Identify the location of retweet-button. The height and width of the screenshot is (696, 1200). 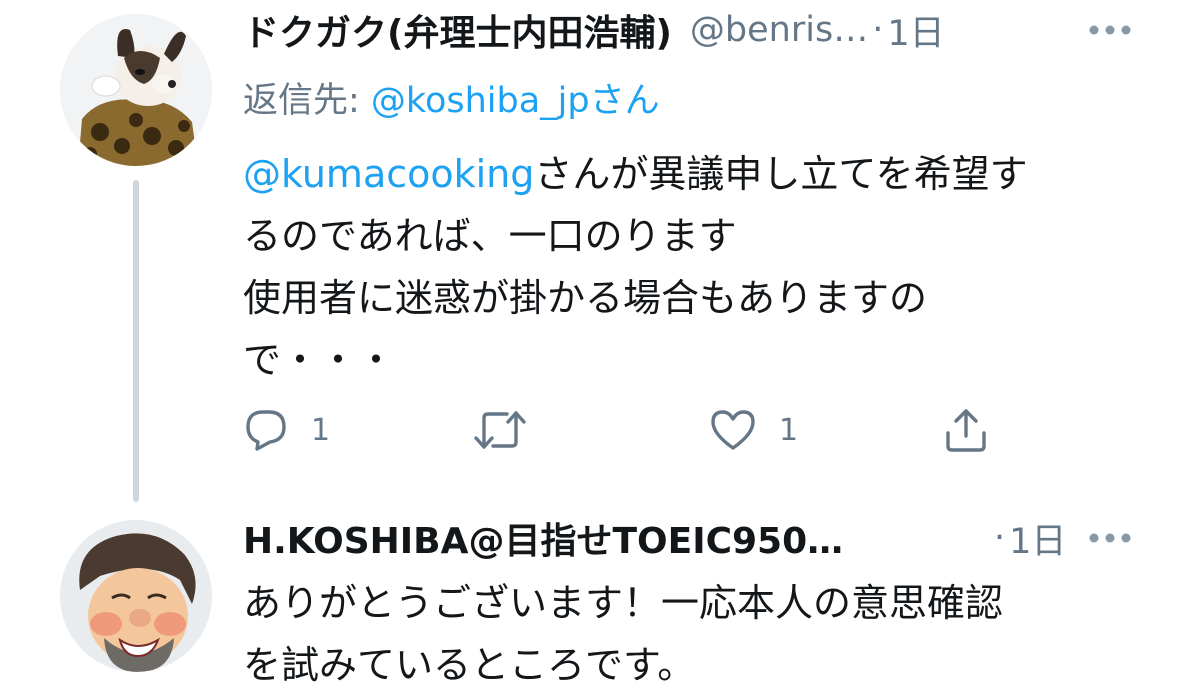
(500, 430).